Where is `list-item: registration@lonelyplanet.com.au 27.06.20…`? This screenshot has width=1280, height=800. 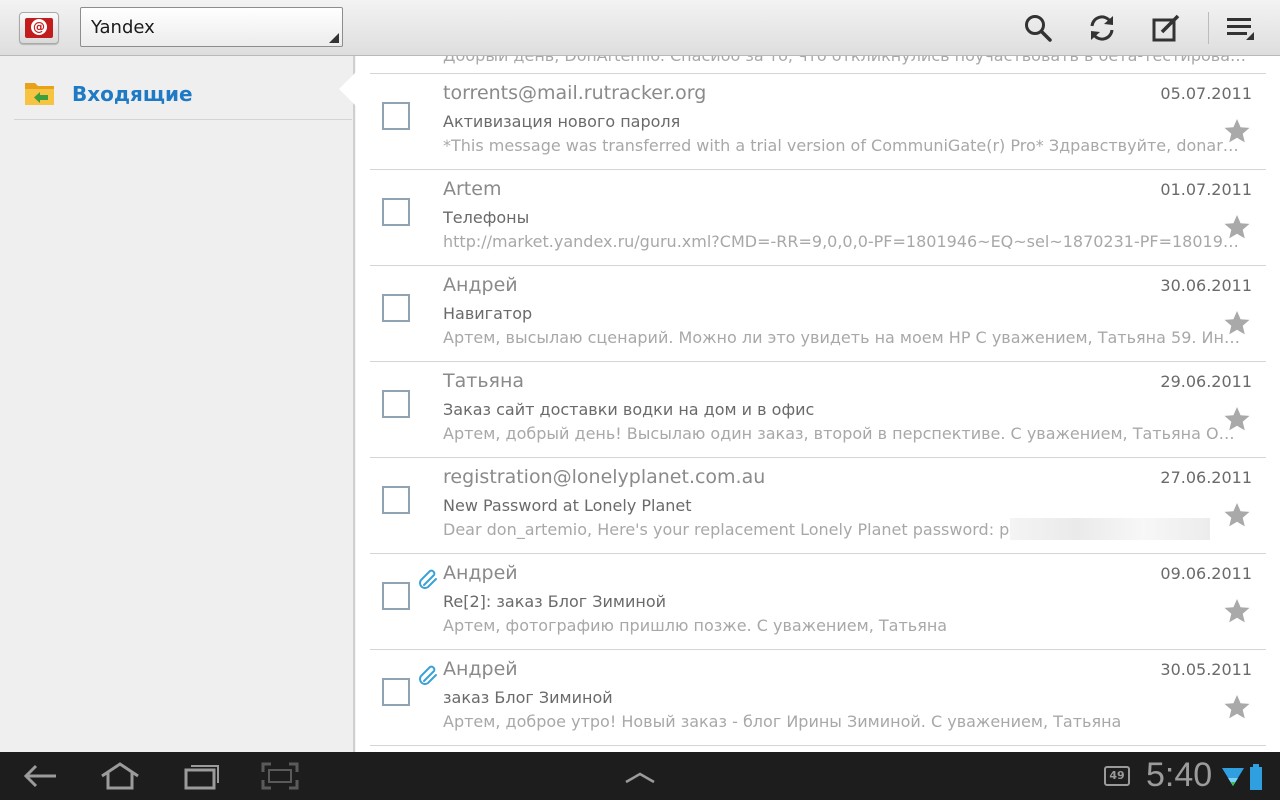
list-item: registration@lonelyplanet.com.au 27.06.20… is located at coordinates (818, 506).